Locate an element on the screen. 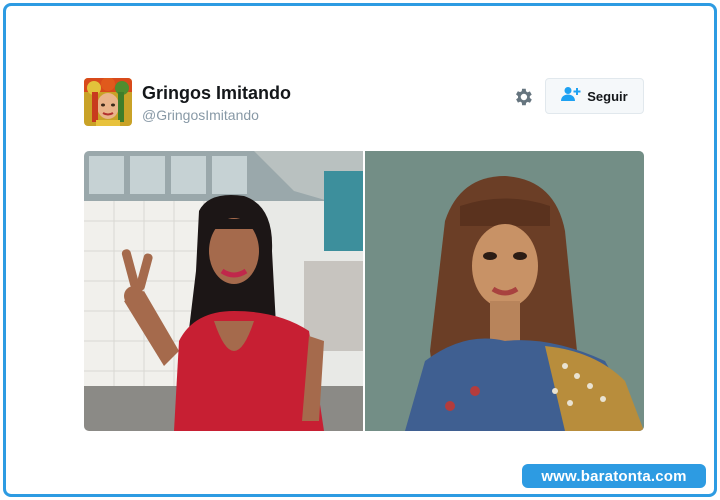 This screenshot has width=720, height=500. site-watermark: www.baratonta.com is located at coordinates (614, 476).